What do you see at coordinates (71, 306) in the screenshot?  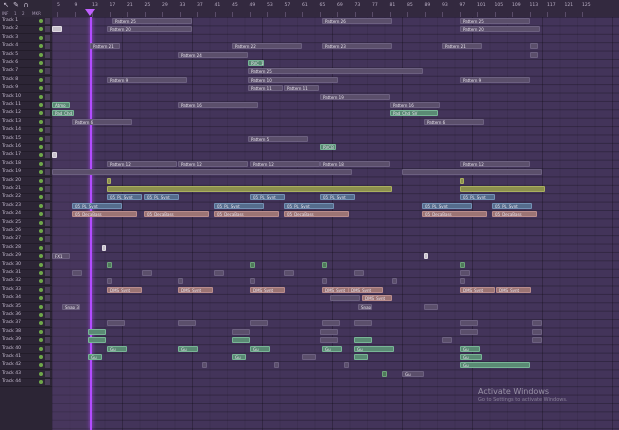 I see `playlist-clip: Snap 3` at bounding box center [71, 306].